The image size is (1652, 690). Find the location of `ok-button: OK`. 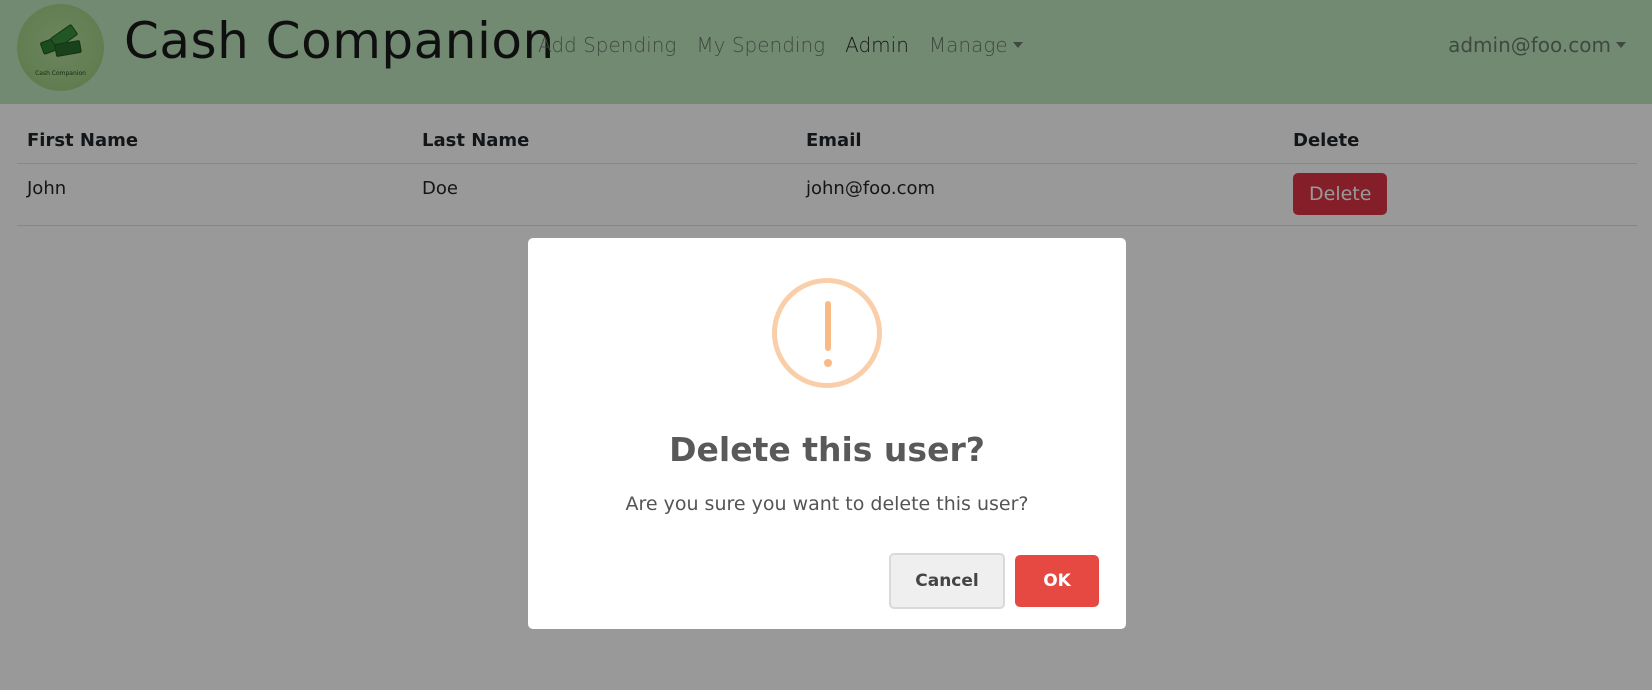

ok-button: OK is located at coordinates (1057, 581).